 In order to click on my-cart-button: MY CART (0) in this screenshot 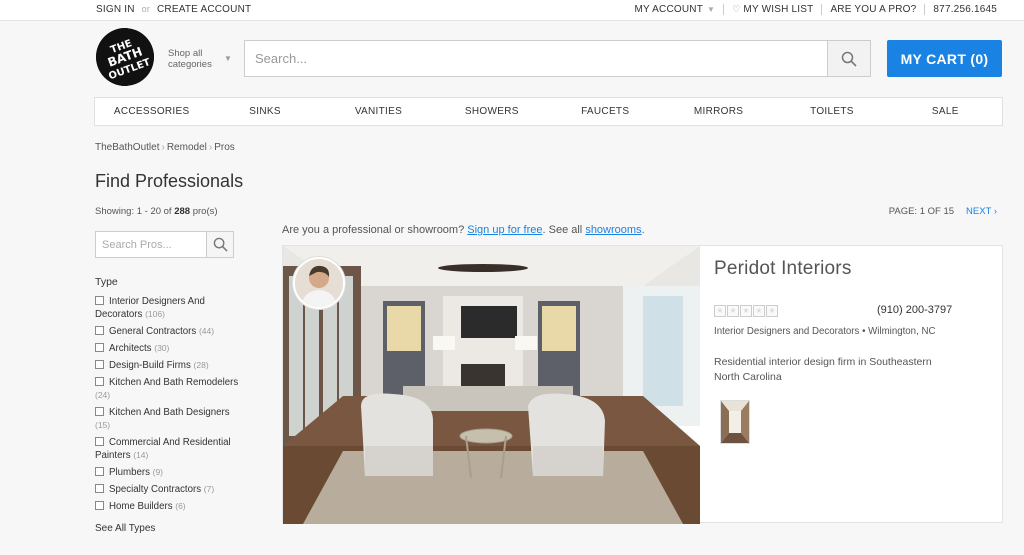, I will do `click(944, 58)`.